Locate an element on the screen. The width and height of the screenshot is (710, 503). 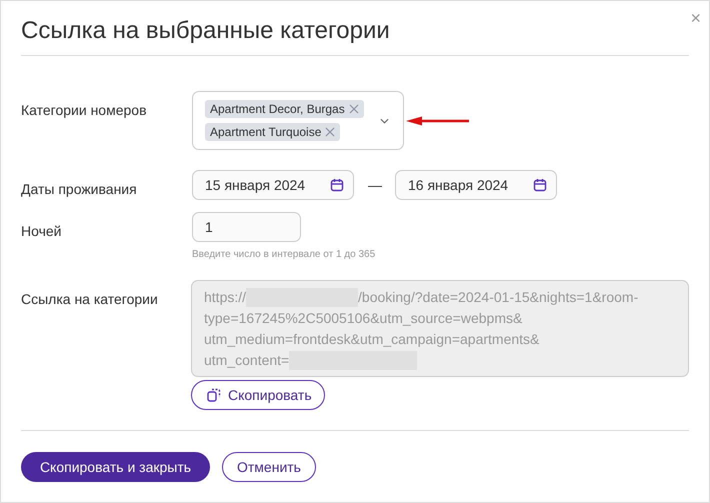
copy-and-close-button: Скопировать и закрыть is located at coordinates (115, 467).